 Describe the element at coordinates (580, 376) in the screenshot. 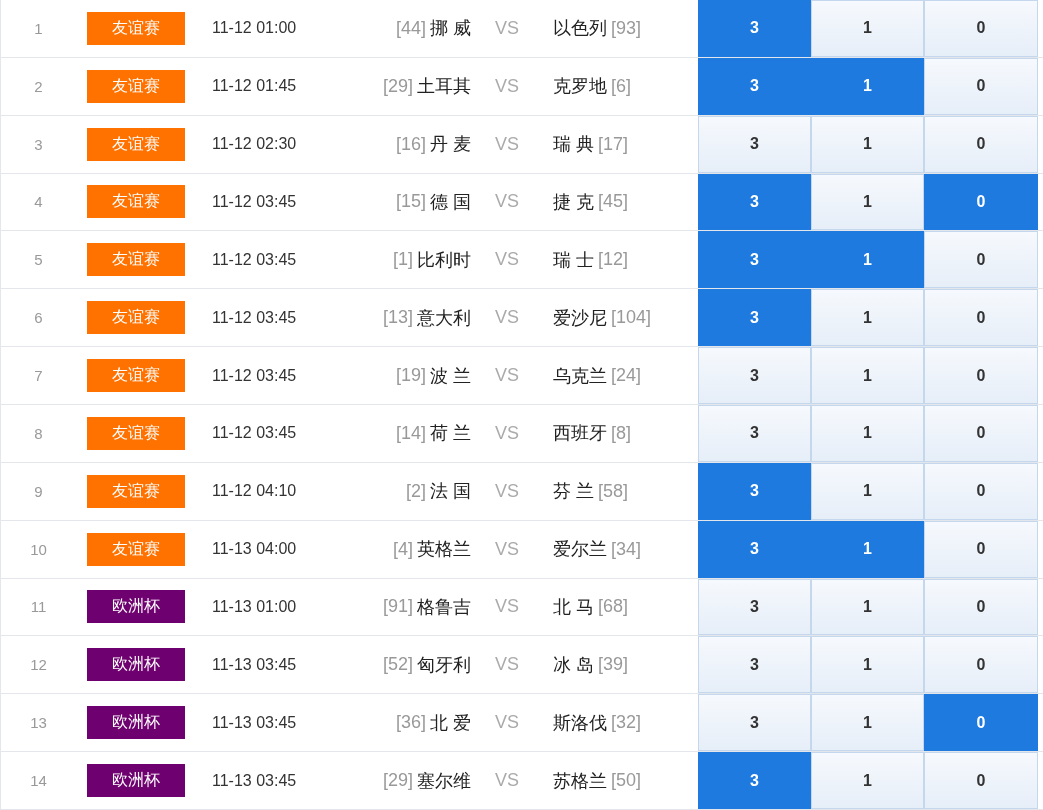

I see `away-team: 乌克兰` at that location.